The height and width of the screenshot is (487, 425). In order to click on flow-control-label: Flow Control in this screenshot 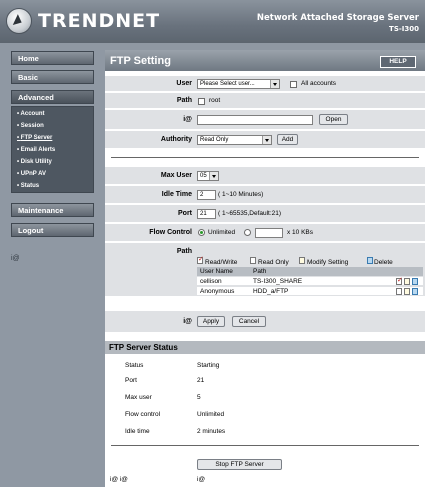, I will do `click(170, 232)`.